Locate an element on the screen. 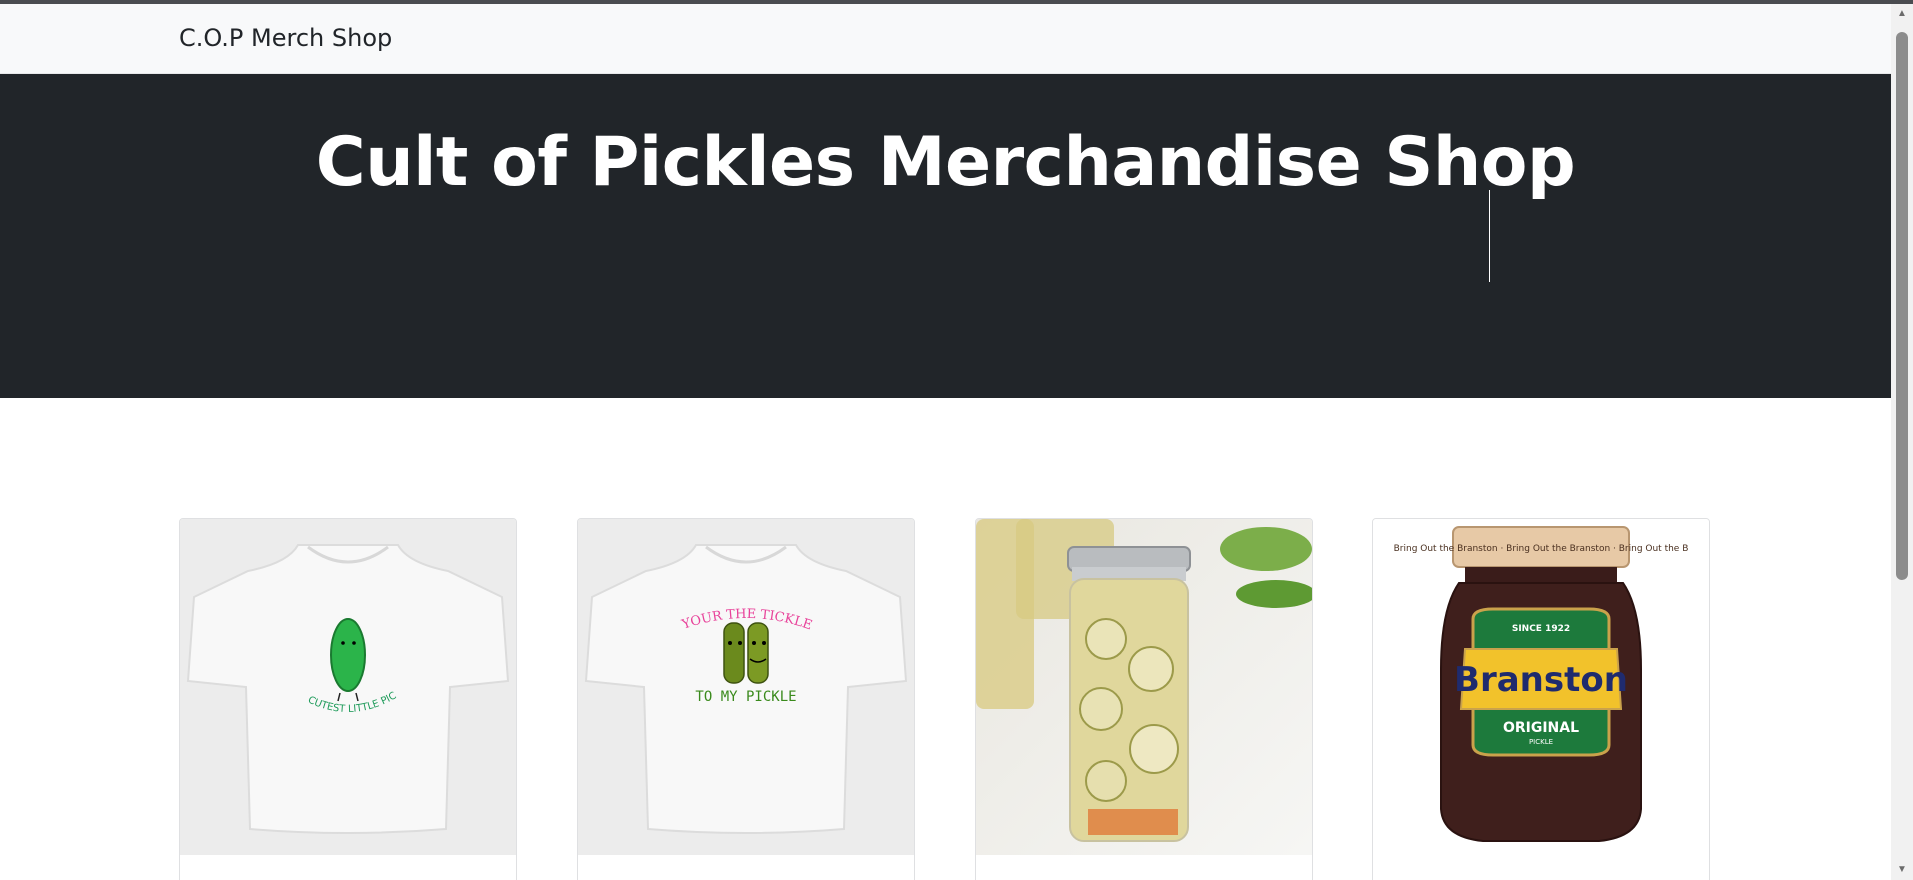  product-card: YOUR THE TICKLE TO MY PICKLE is located at coordinates (746, 699).